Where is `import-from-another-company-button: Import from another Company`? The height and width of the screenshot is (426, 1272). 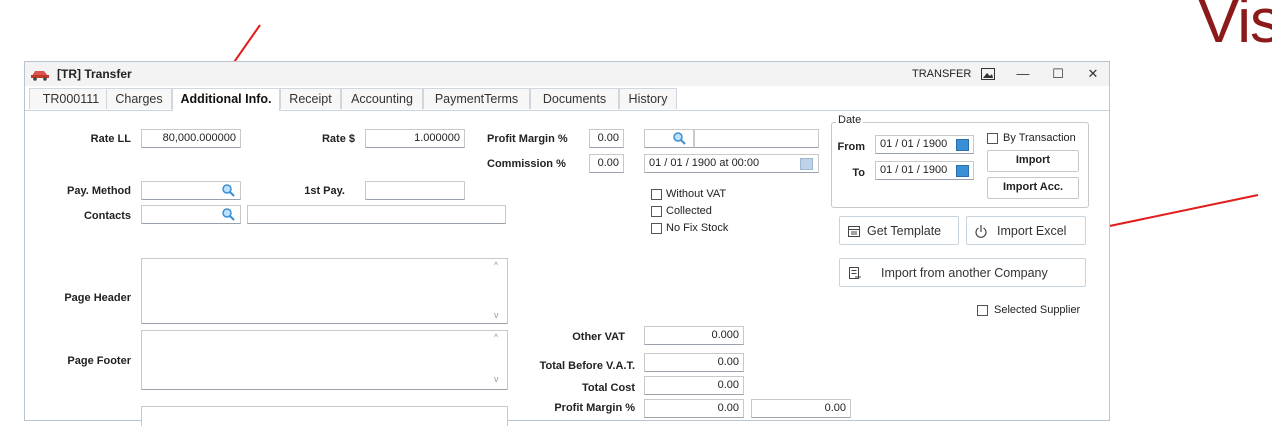 import-from-another-company-button: Import from another Company is located at coordinates (962, 272).